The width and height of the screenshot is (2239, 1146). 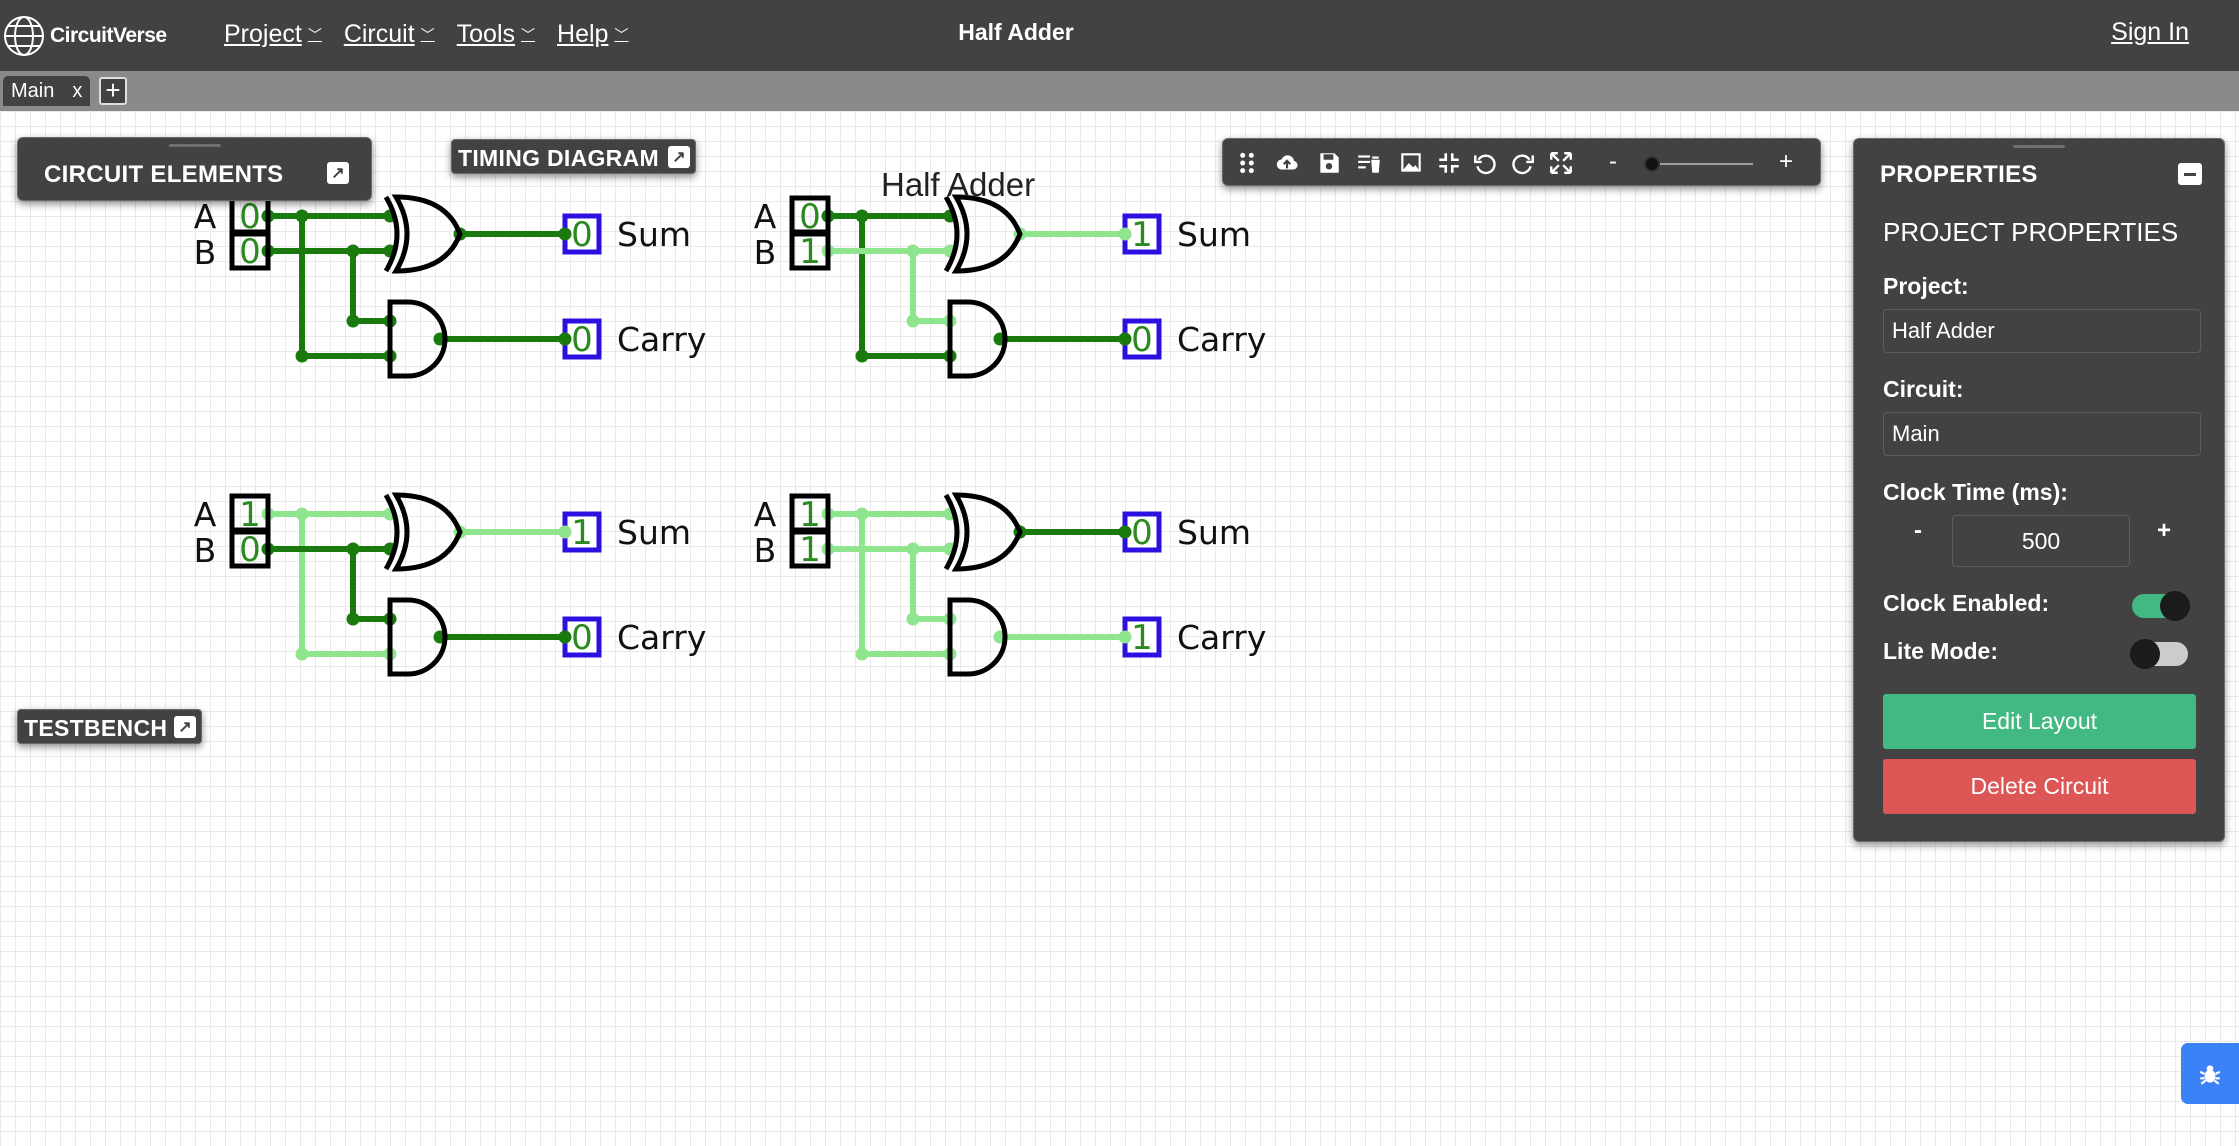 I want to click on canvas-circuit-title: Half Adder, so click(x=958, y=184).